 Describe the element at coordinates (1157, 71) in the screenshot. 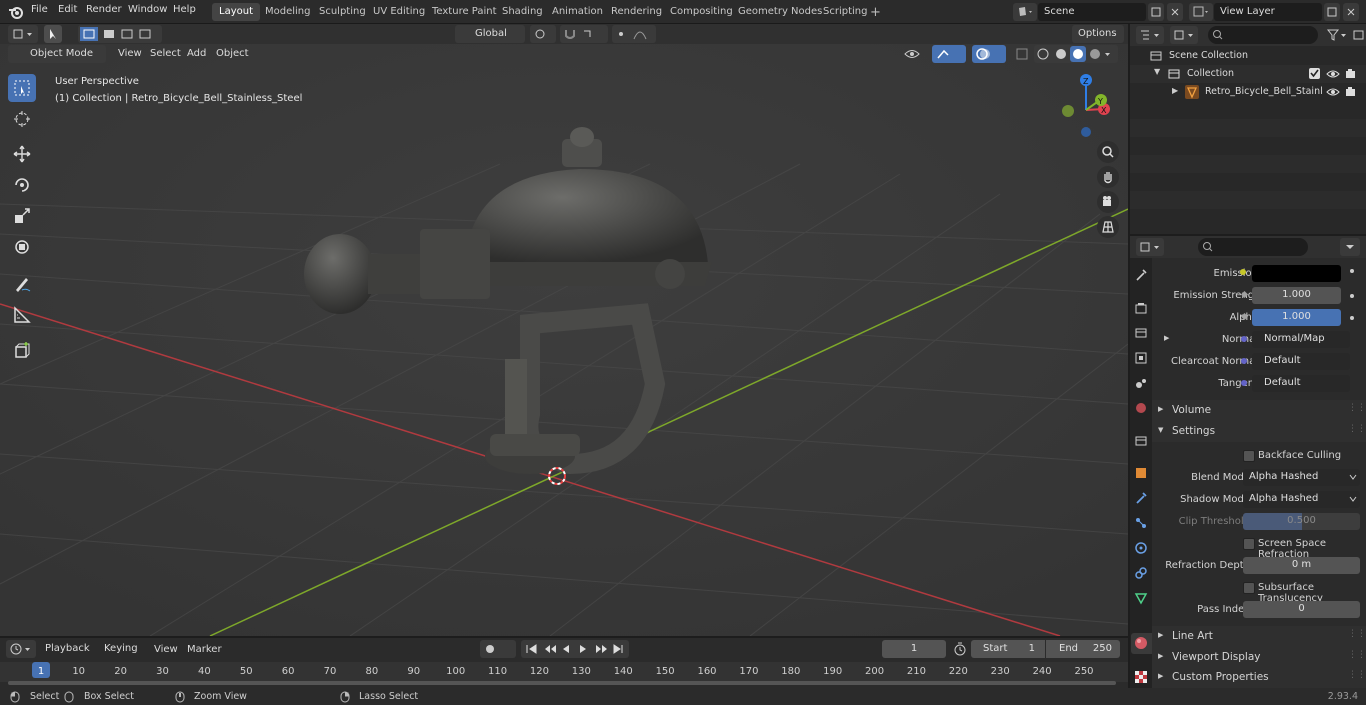

I see `collapse-arrow-icon: ▼` at that location.